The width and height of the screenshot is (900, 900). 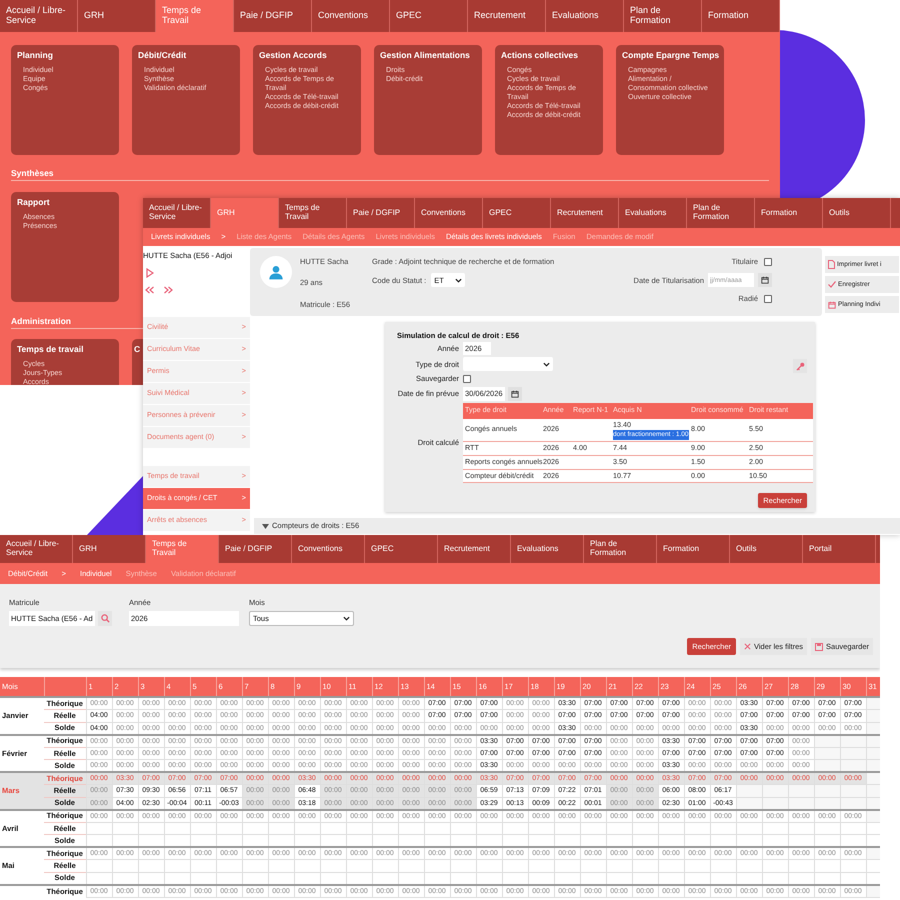 What do you see at coordinates (671, 55) in the screenshot?
I see `card-title: Compte Epargne Temps` at bounding box center [671, 55].